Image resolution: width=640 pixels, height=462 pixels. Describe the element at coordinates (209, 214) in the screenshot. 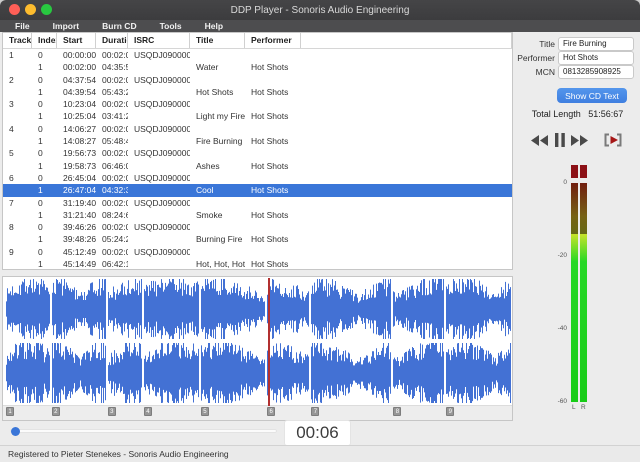

I see `cell-title: Smoke` at that location.